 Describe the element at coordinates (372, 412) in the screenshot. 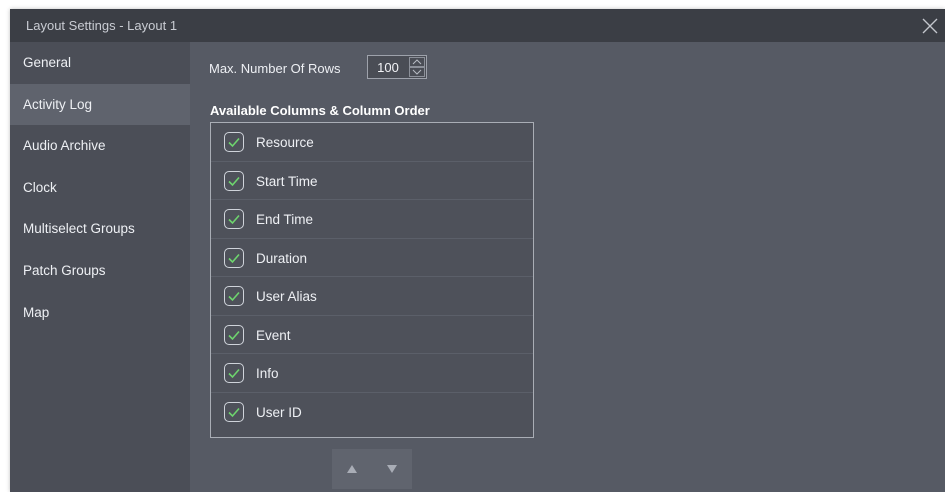

I see `column-row-user-id: User ID` at that location.